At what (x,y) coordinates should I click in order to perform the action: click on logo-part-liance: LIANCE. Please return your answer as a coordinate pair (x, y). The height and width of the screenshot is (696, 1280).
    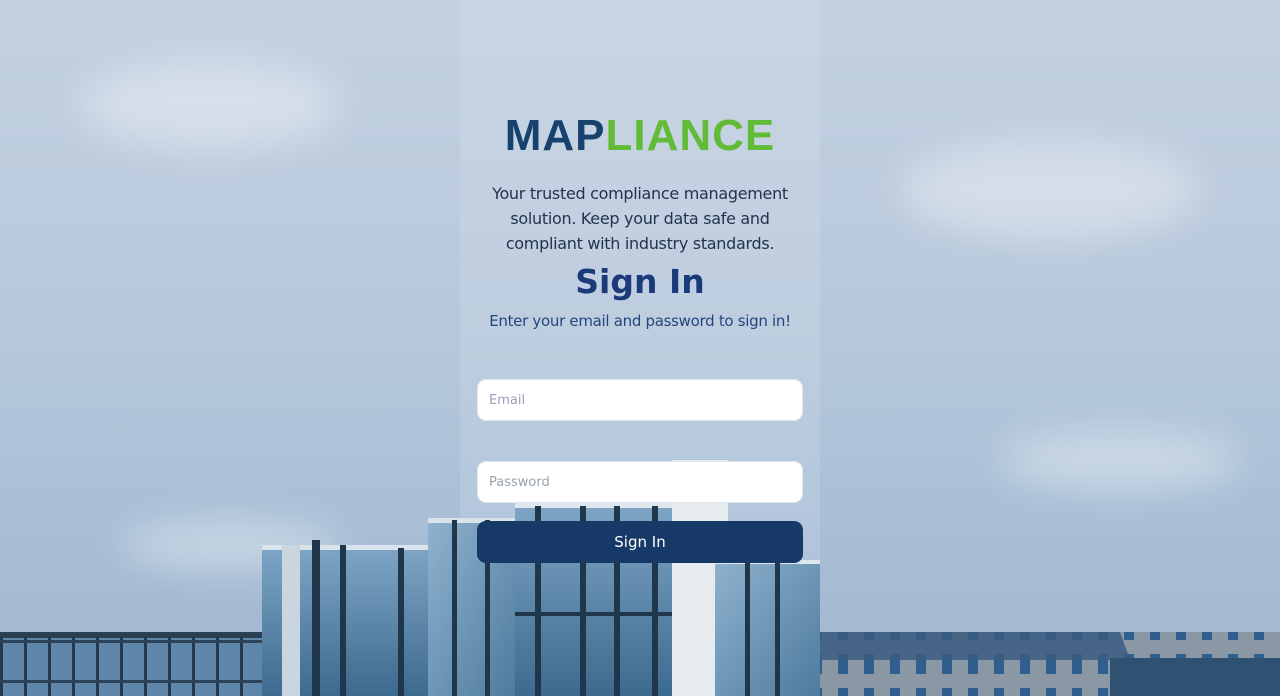
    Looking at the image, I should click on (690, 135).